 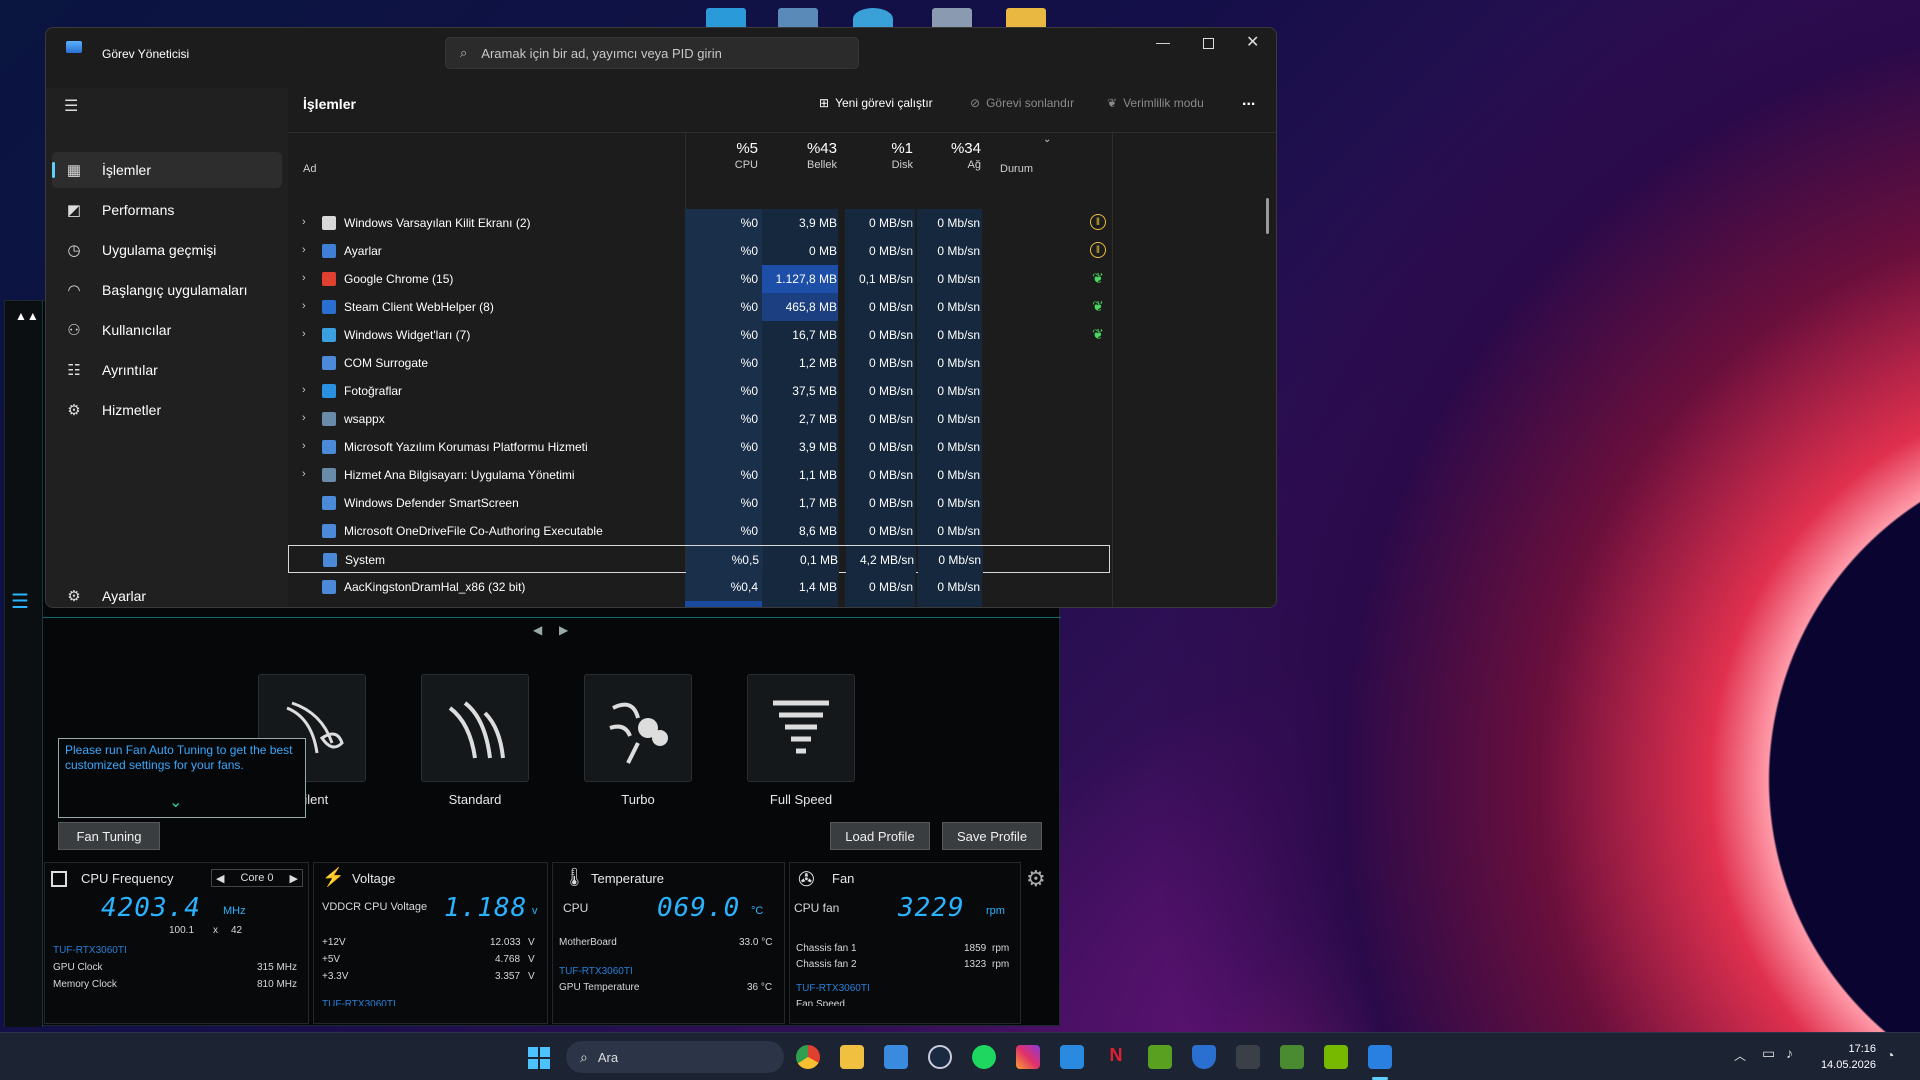 I want to click on notifications-icon: ◔, so click(x=1890, y=1055).